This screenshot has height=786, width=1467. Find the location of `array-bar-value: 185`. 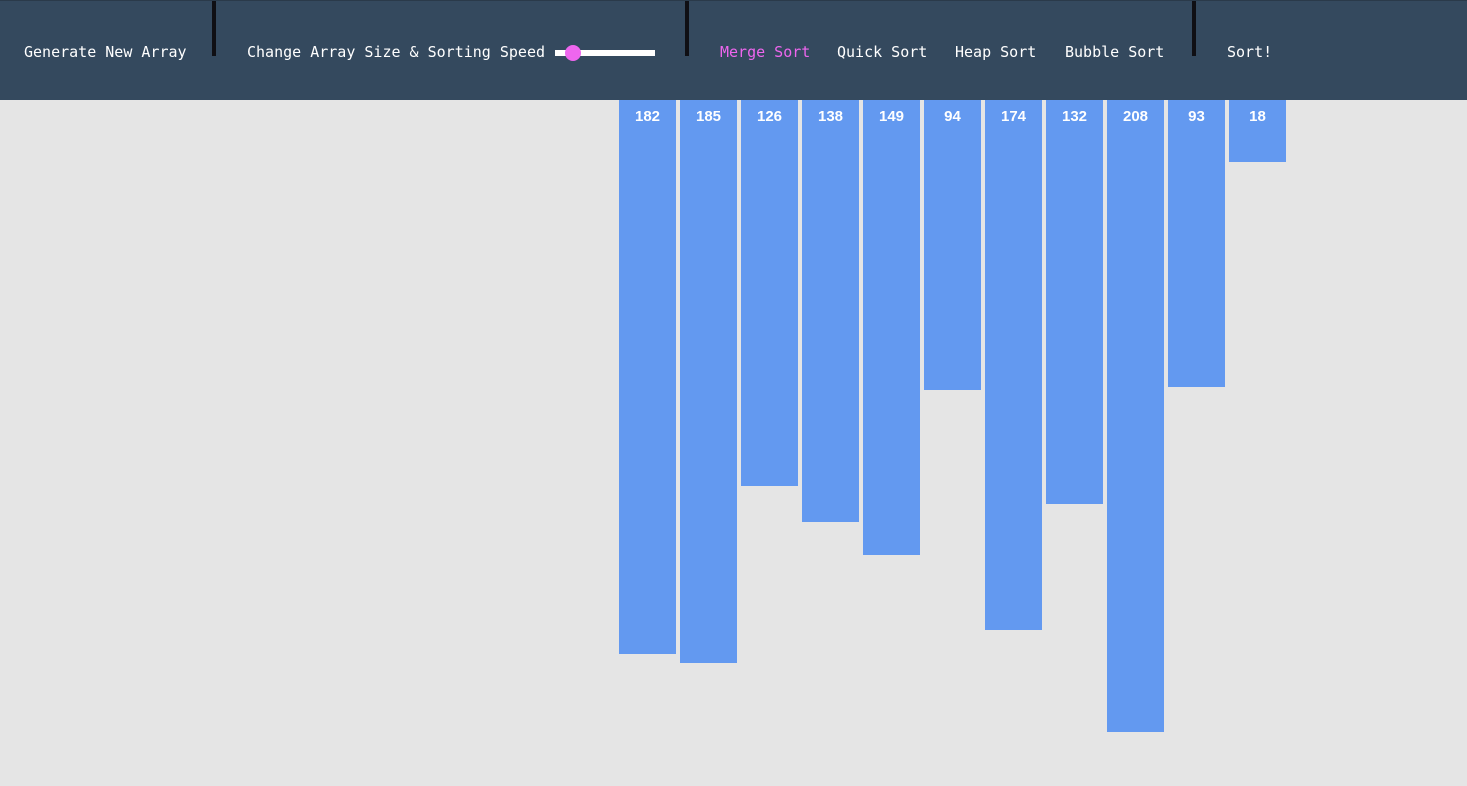

array-bar-value: 185 is located at coordinates (708, 116).